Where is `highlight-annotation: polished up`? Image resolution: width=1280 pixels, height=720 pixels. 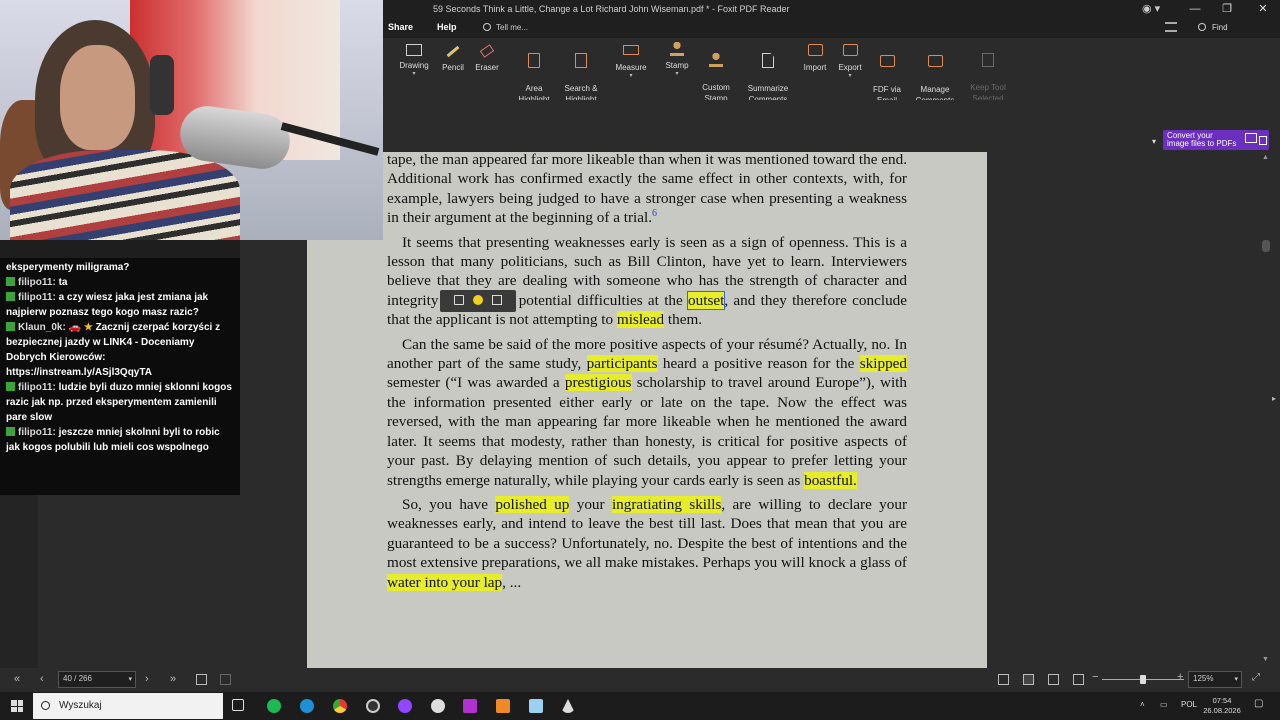
highlight-annotation: polished up is located at coordinates (532, 504).